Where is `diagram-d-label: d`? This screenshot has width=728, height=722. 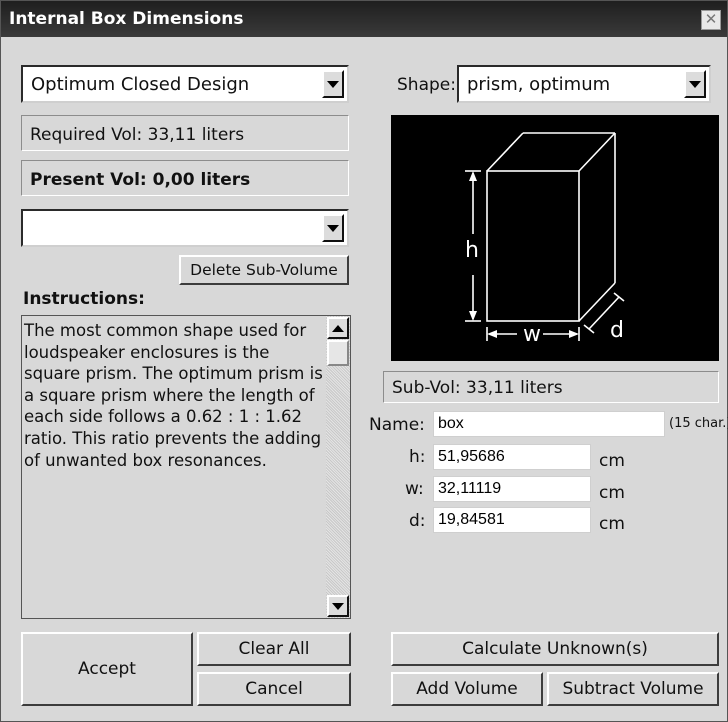
diagram-d-label: d is located at coordinates (617, 330).